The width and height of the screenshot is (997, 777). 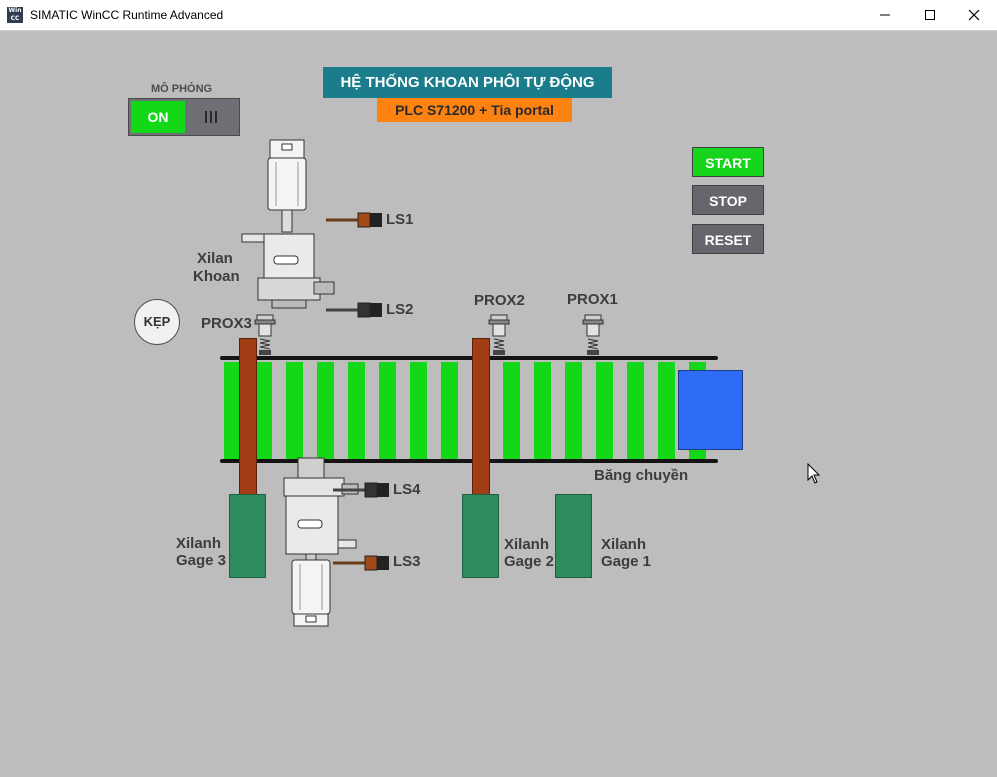 What do you see at coordinates (728, 162) in the screenshot?
I see `start-button: START` at bounding box center [728, 162].